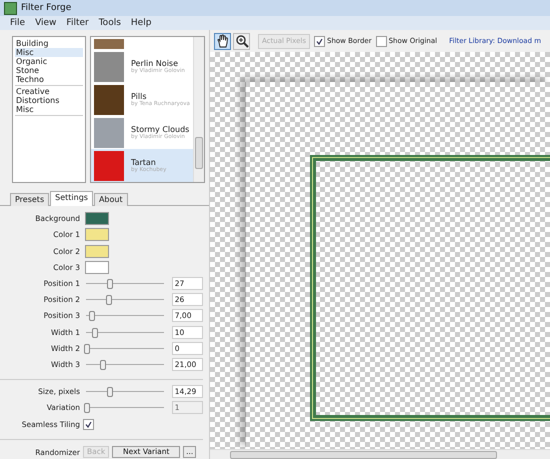 The image size is (550, 459). Describe the element at coordinates (10, 8) in the screenshot. I see `app-icon` at that location.